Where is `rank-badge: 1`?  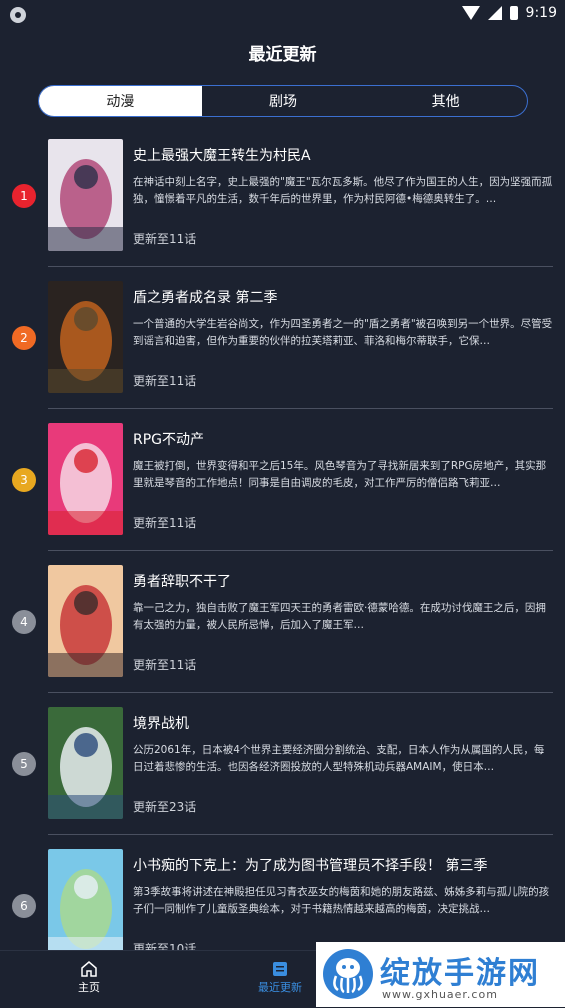
rank-badge: 1 is located at coordinates (24, 196).